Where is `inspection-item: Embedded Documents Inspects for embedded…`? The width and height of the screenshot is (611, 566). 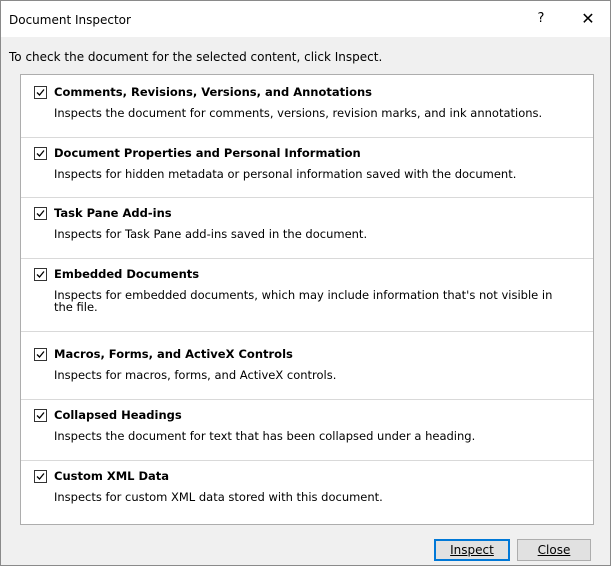 inspection-item: Embedded Documents Inspects for embedded… is located at coordinates (307, 298).